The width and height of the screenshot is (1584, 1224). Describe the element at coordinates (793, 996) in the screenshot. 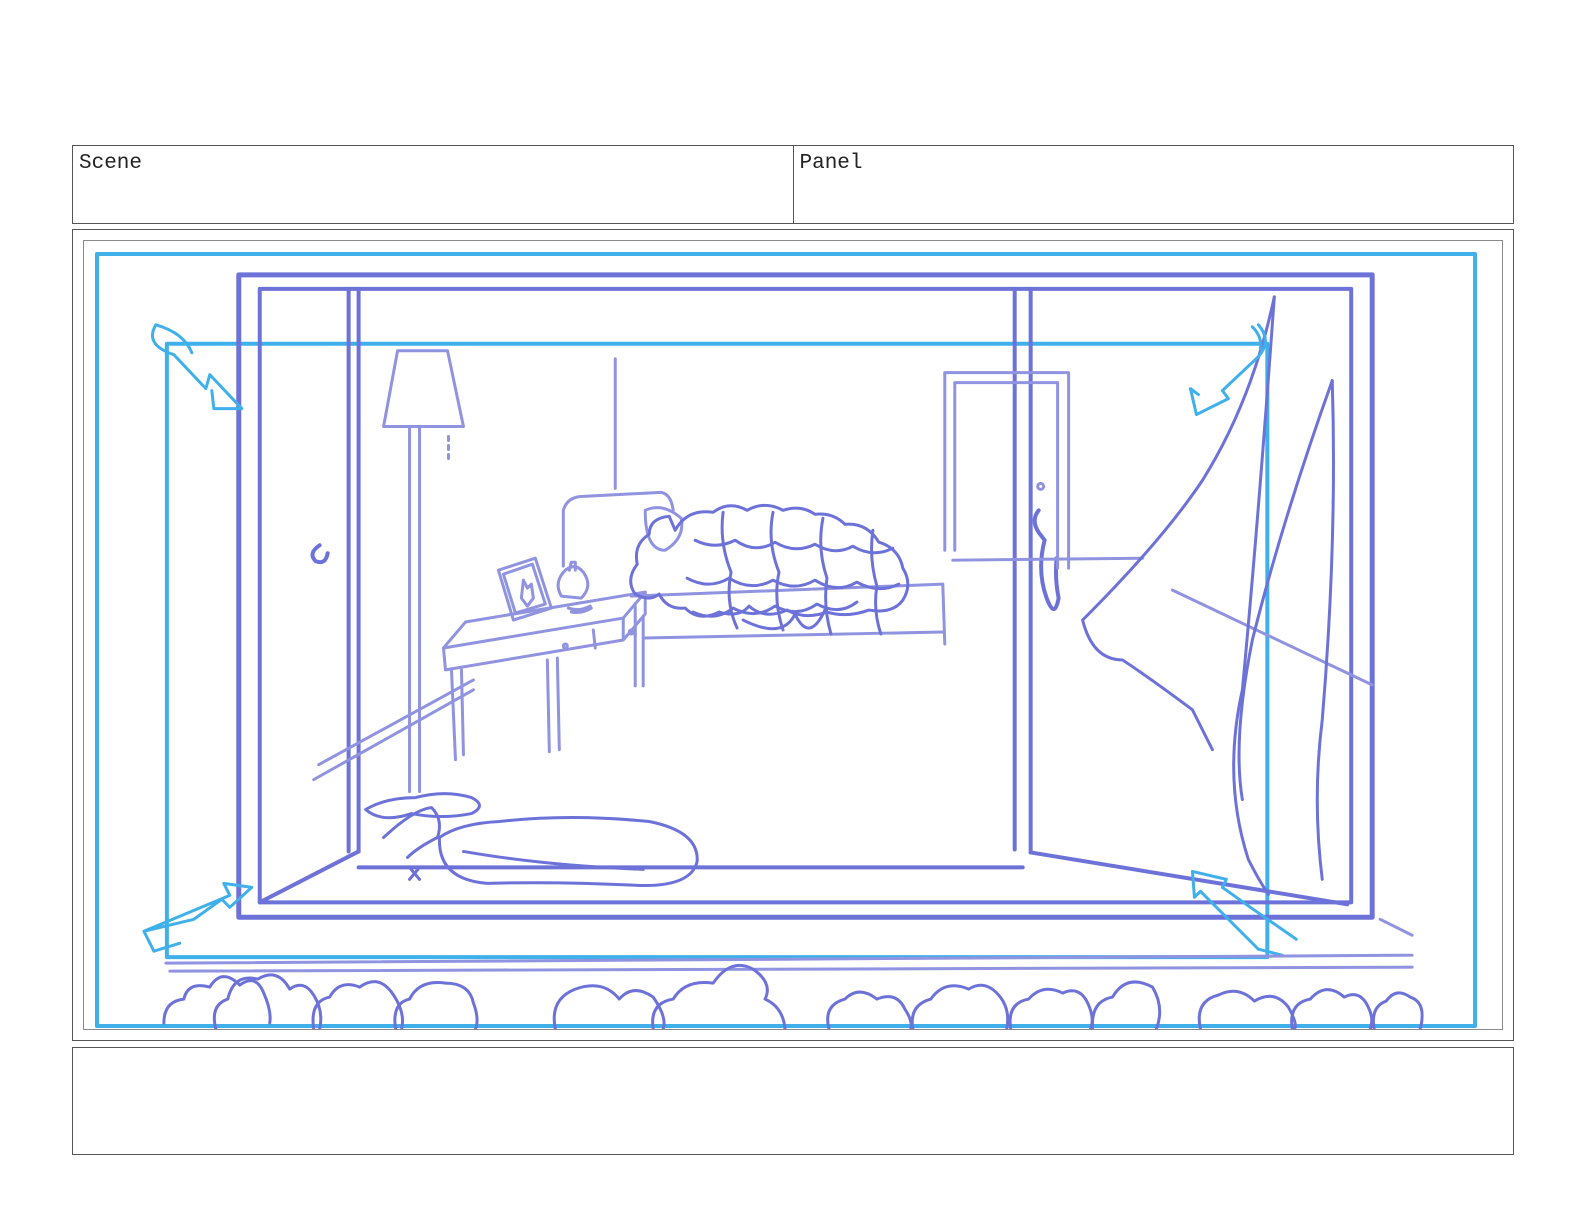

I see `bushes` at that location.